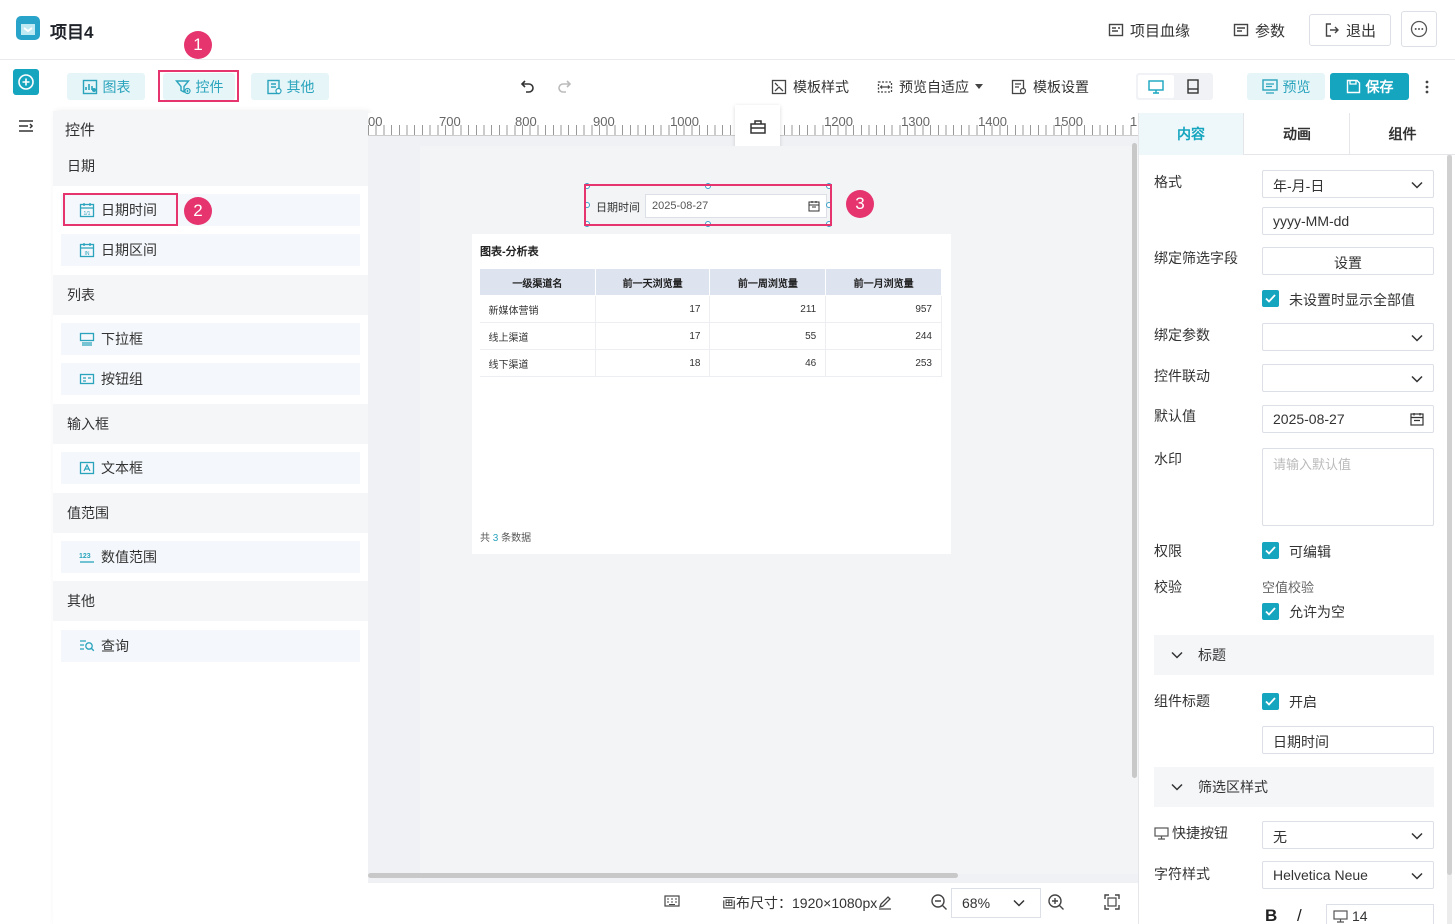 Image resolution: width=1455 pixels, height=924 pixels. What do you see at coordinates (1299, 186) in the screenshot?
I see `format-value: 年-月-日` at bounding box center [1299, 186].